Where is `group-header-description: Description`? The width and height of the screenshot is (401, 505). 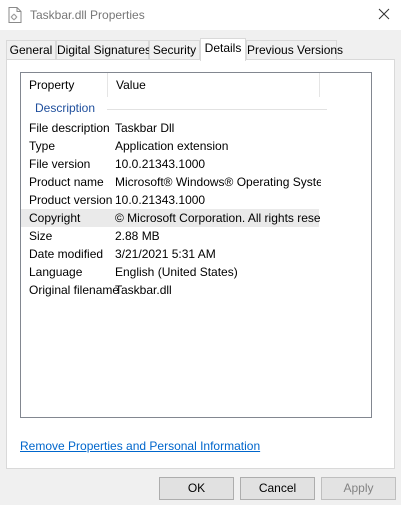 group-header-description: Description is located at coordinates (196, 109).